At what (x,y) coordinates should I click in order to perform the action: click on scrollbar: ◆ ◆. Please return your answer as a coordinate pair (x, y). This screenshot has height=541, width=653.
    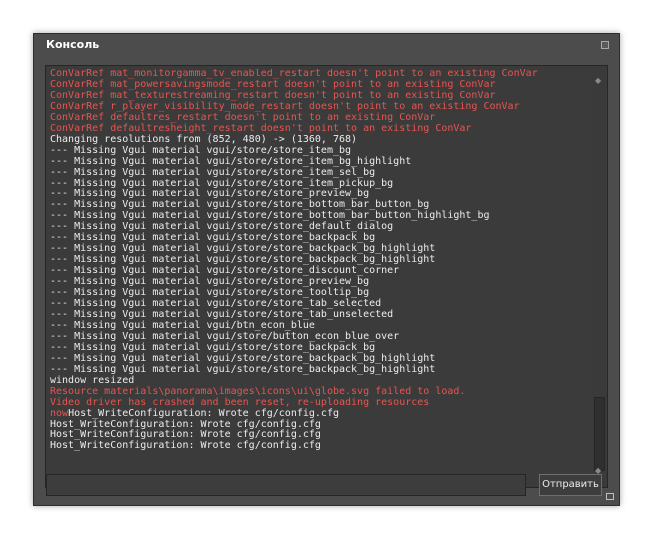
    Looking at the image, I should click on (599, 276).